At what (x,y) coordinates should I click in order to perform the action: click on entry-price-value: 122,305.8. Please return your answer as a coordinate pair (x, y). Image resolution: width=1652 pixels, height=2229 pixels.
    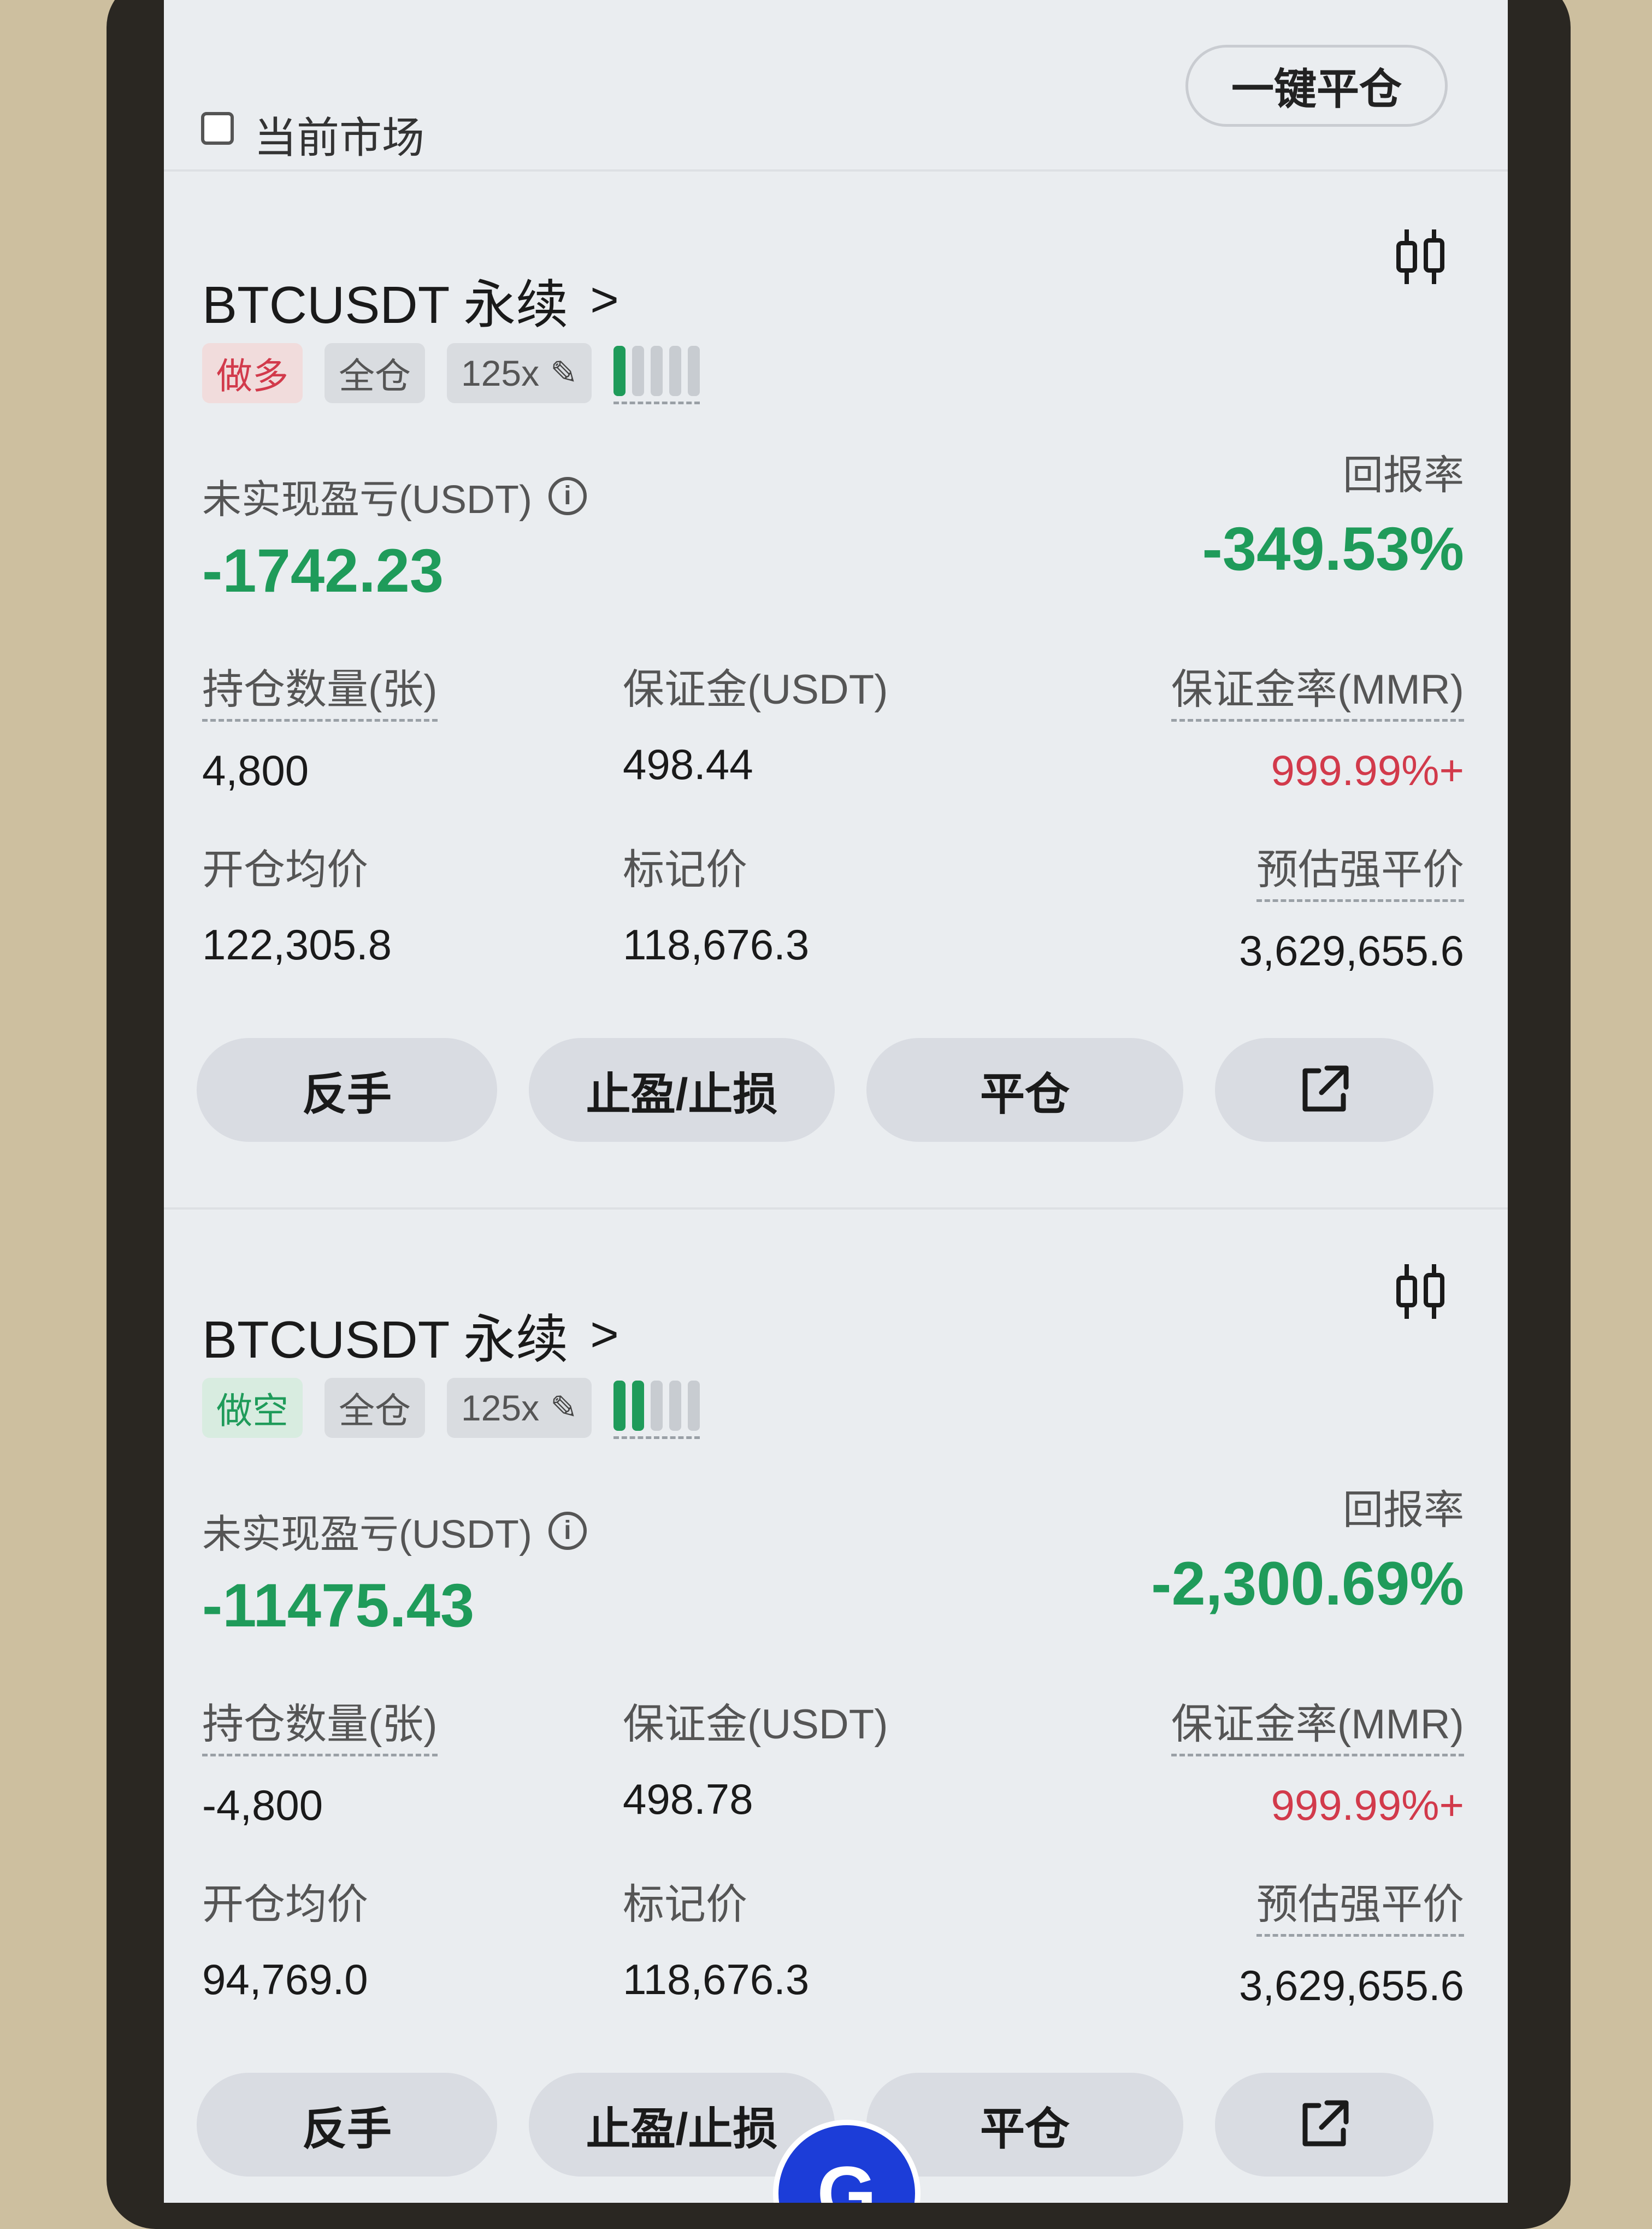
    Looking at the image, I should click on (297, 945).